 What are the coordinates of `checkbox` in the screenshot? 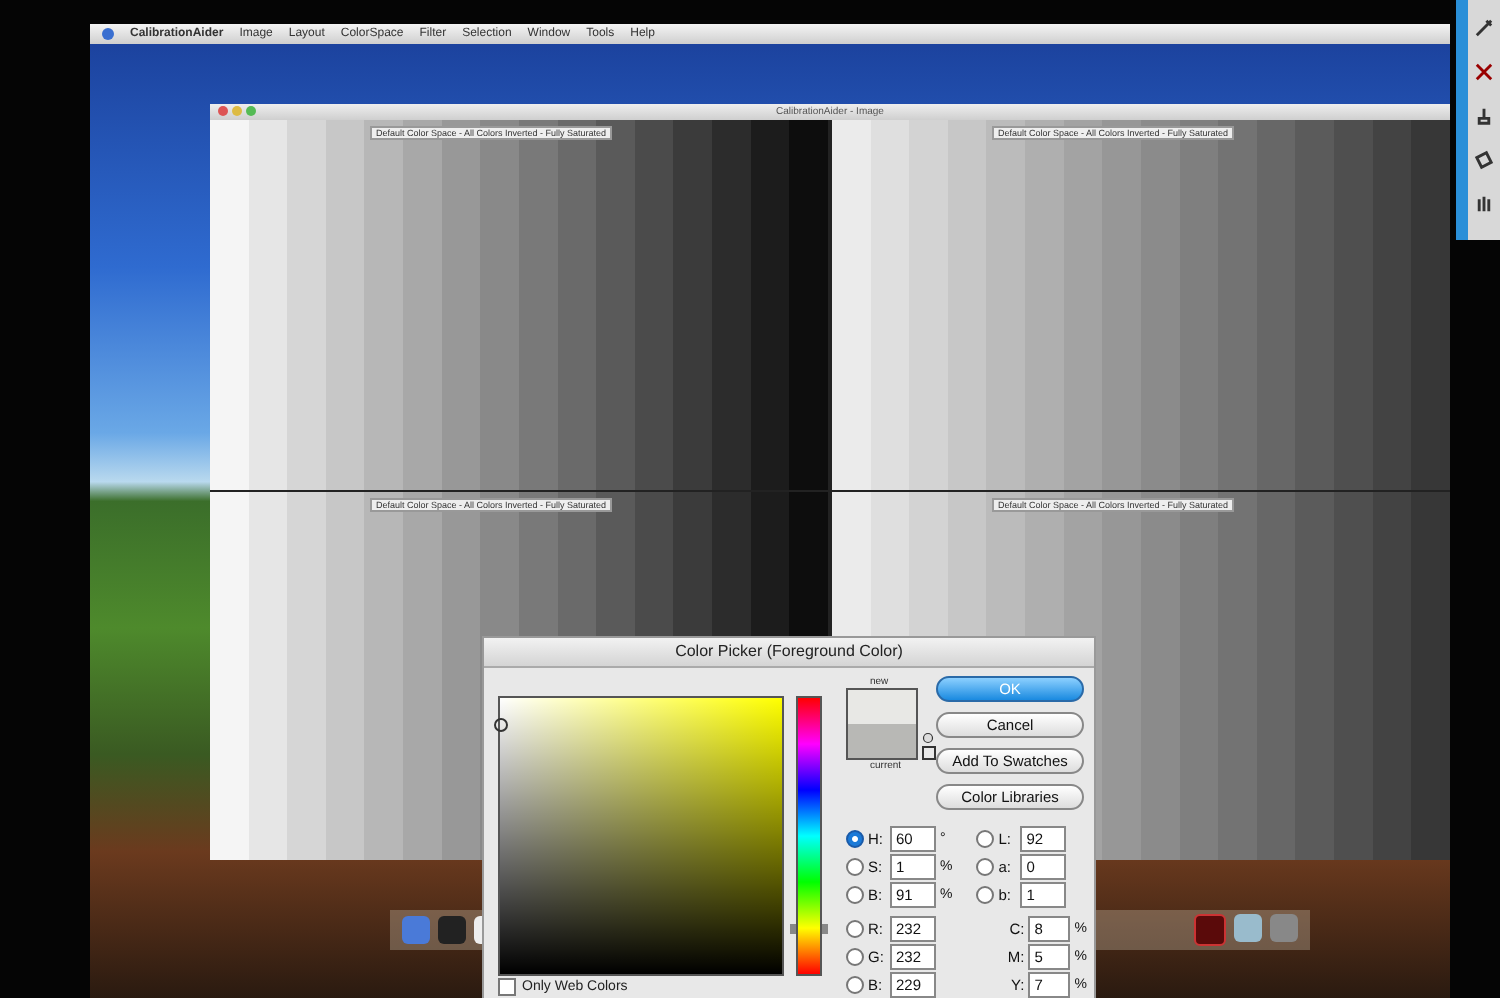 It's located at (507, 987).